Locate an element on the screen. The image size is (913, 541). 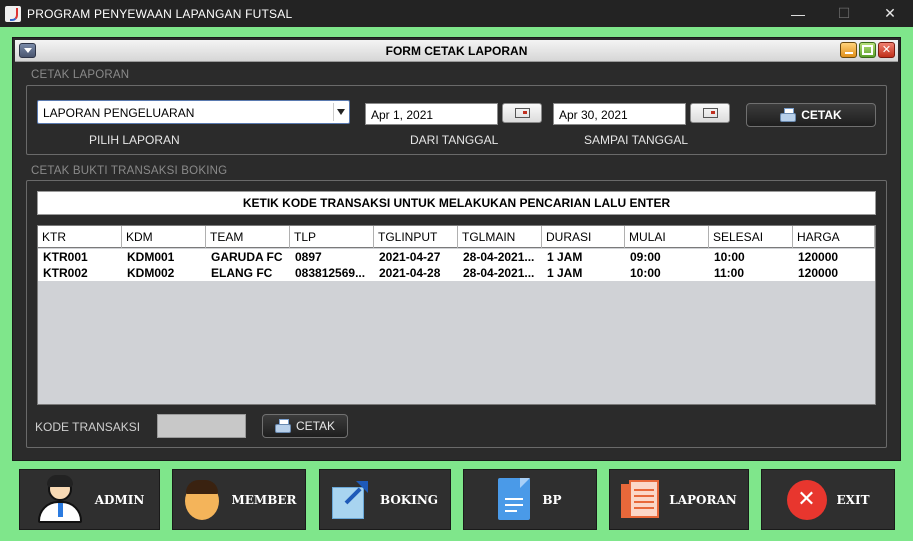
column-header: TLP is located at coordinates (332, 237).